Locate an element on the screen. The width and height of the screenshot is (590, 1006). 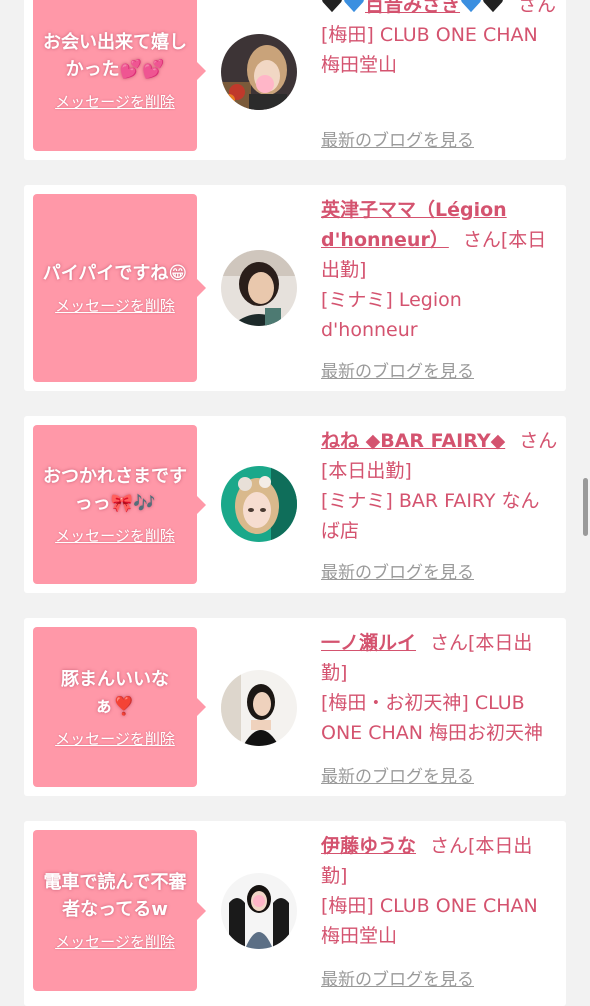
message-bubble: 豚まんいいなぁ❣️ メッセージを削除 is located at coordinates (119, 707).